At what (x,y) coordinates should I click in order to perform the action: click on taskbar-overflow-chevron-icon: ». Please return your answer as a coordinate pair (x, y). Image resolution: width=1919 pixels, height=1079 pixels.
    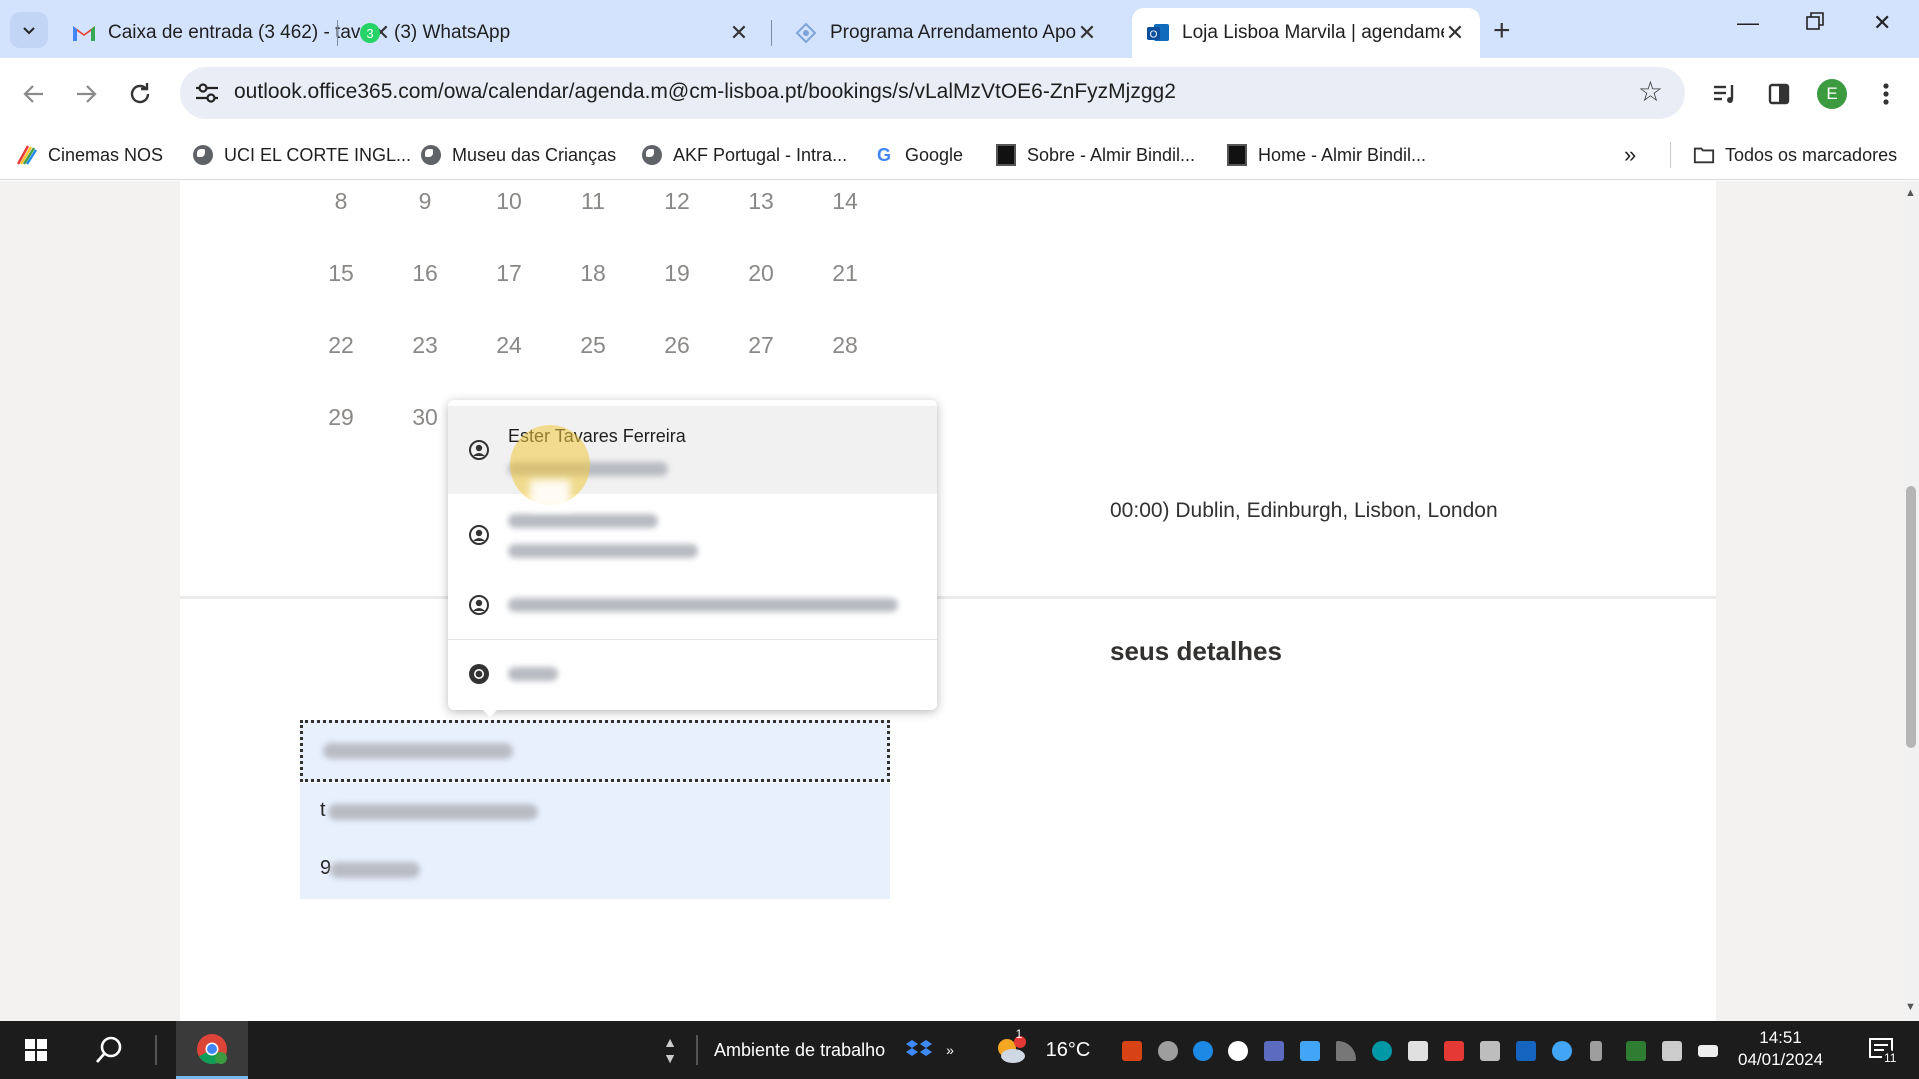
    Looking at the image, I should click on (950, 1050).